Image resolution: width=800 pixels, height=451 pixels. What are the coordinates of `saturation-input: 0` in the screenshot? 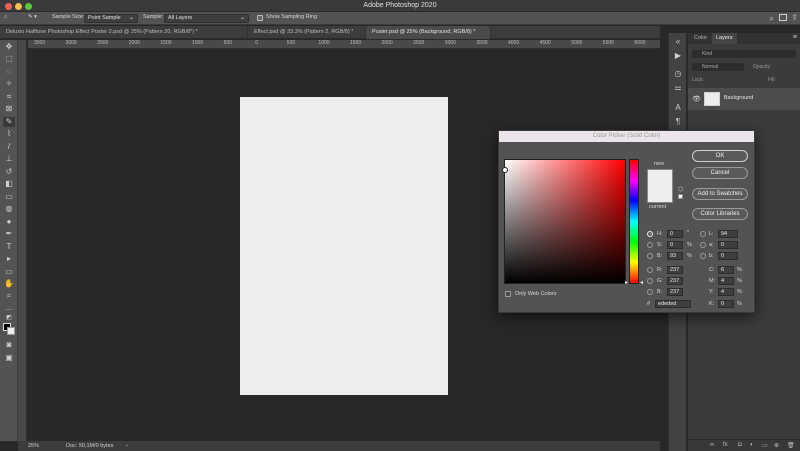 It's located at (675, 245).